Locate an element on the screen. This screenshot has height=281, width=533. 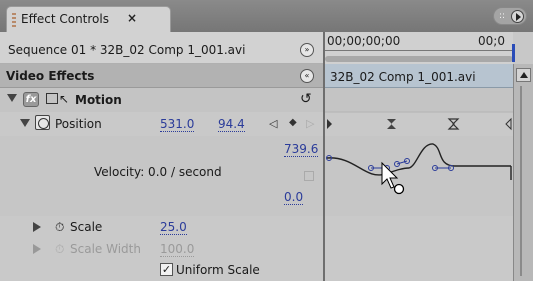
position-lane is located at coordinates (419, 124).